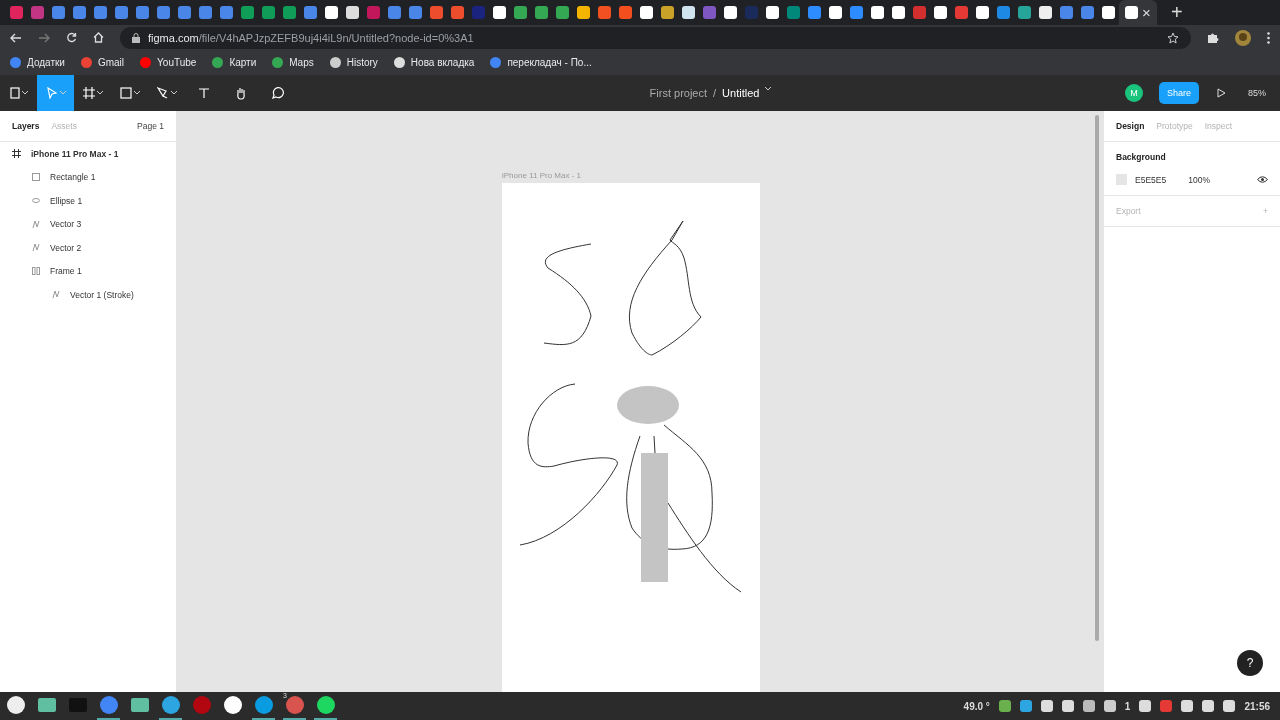 The width and height of the screenshot is (1280, 720). Describe the element at coordinates (234, 62) in the screenshot. I see `bookmark-link: Карти` at that location.